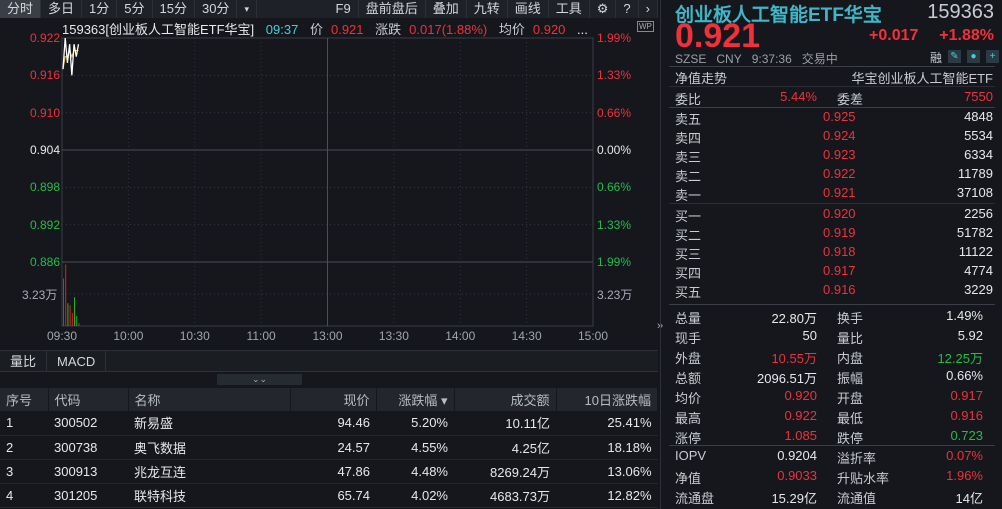 The height and width of the screenshot is (509, 1002). I want to click on stat-label: 总量, so click(688, 318).